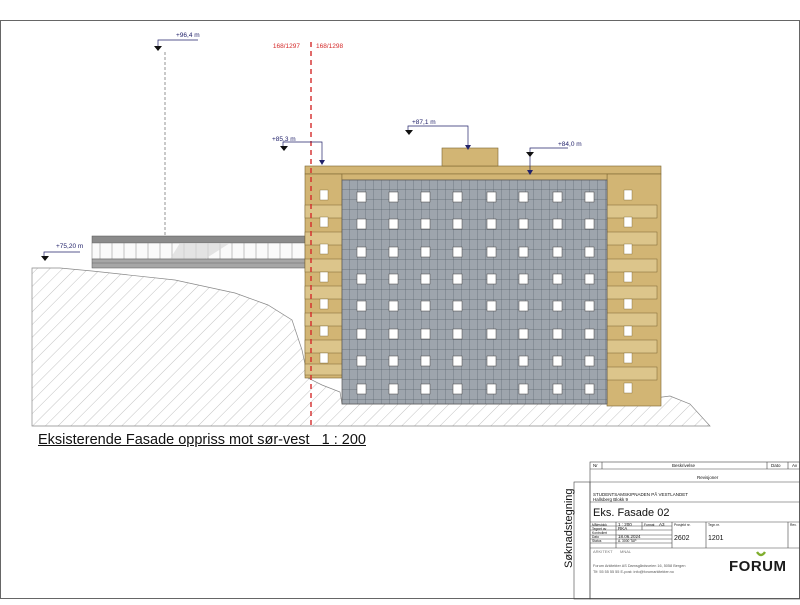 Image resolution: width=800 pixels, height=605 pixels. Describe the element at coordinates (626, 551) in the screenshot. I see `architect-name: MNAL` at that location.